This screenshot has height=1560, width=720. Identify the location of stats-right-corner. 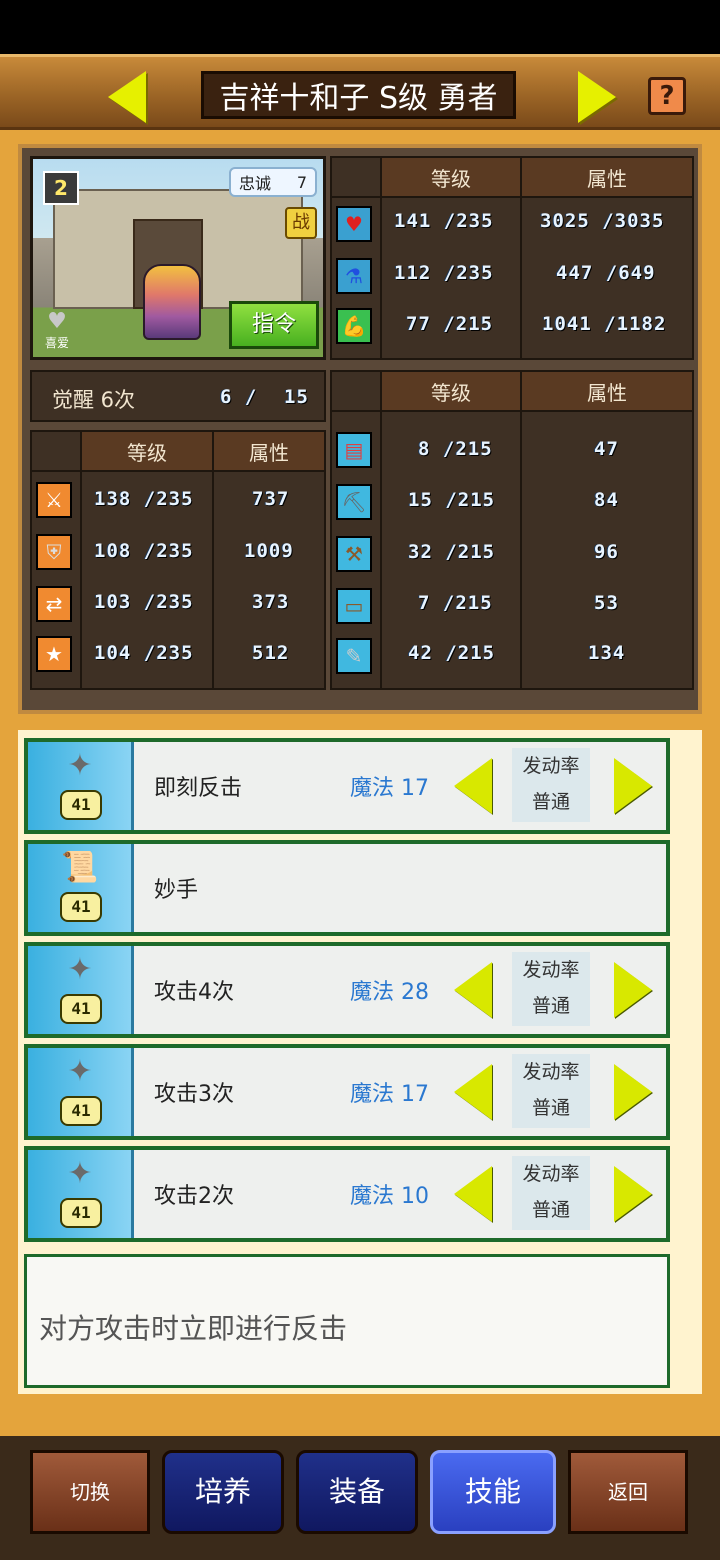
(356, 391).